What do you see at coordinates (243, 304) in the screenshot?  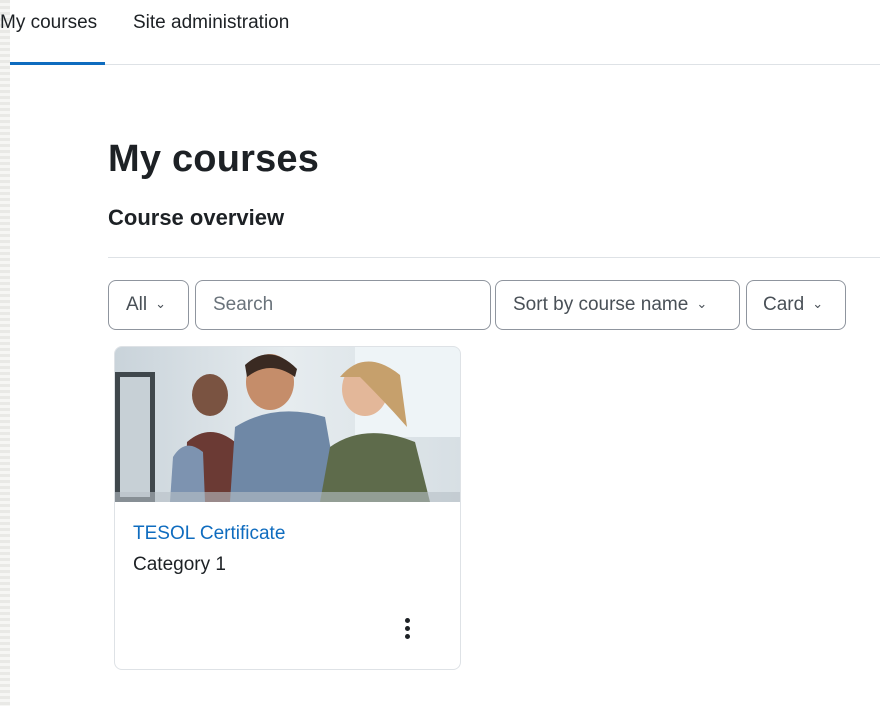 I see `search-placeholder: Search` at bounding box center [243, 304].